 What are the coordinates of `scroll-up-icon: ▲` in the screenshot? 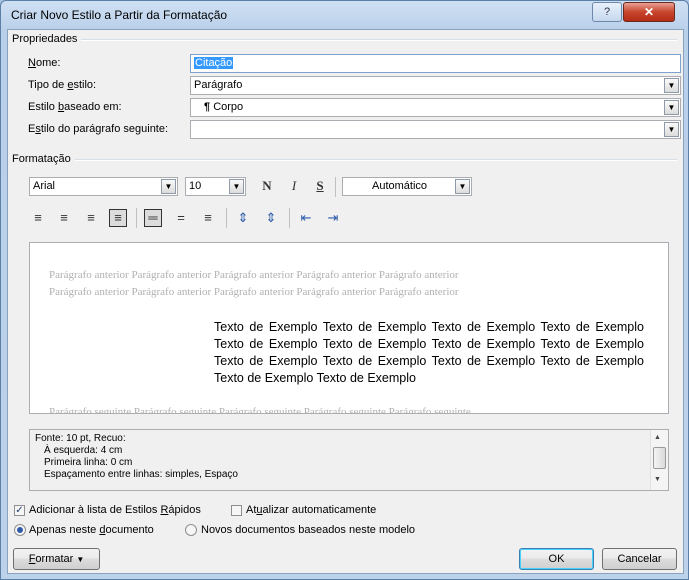 It's located at (657, 437).